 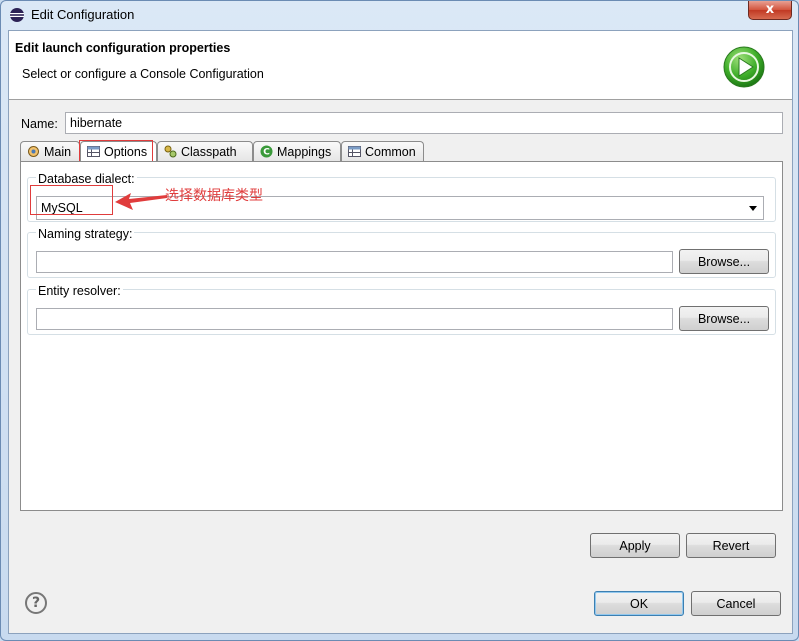 I want to click on name-label: Name:, so click(x=39, y=124).